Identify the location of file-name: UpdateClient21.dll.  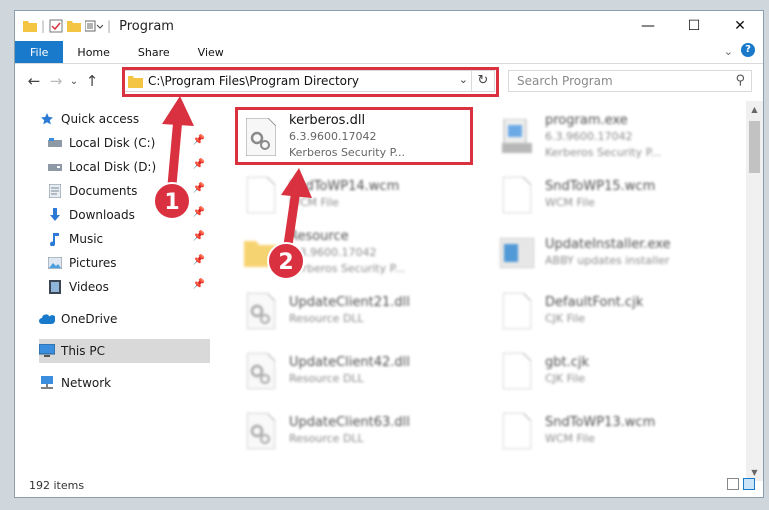
(349, 302).